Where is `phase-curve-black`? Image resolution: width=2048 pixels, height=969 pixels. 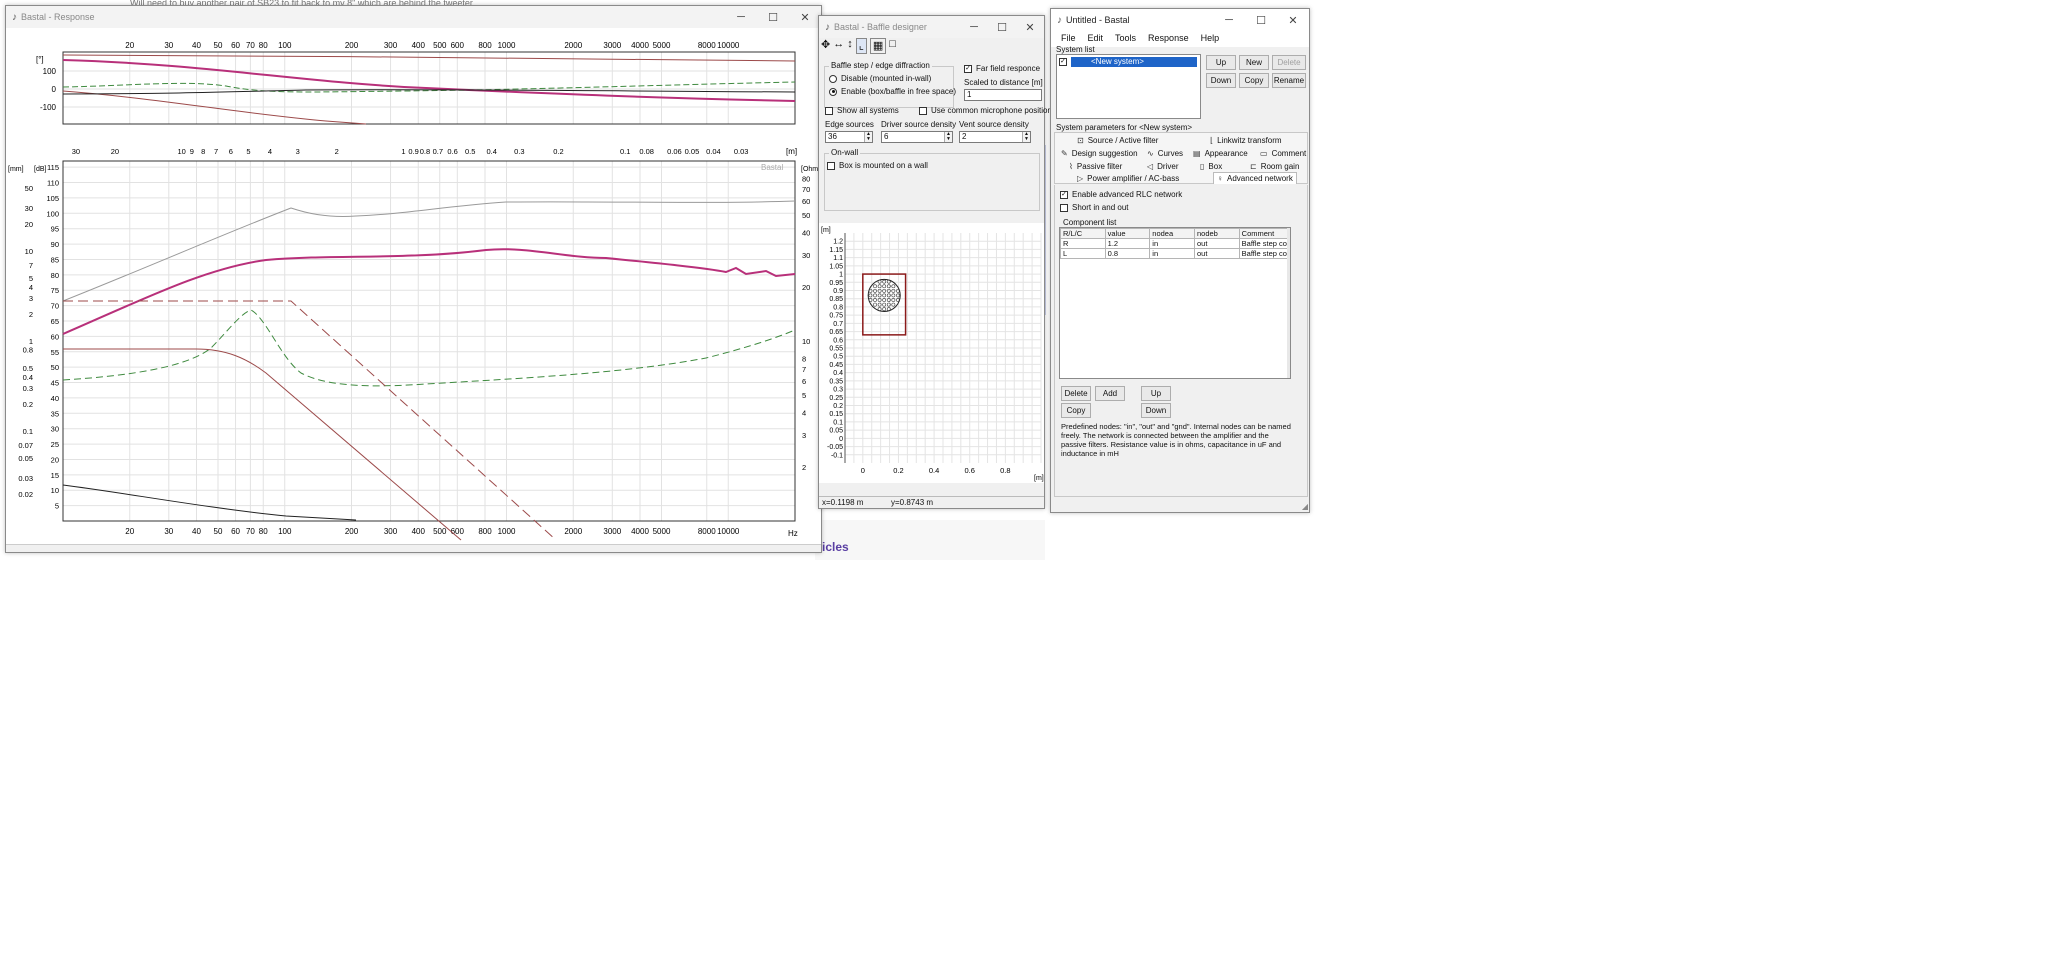 phase-curve-black is located at coordinates (429, 92).